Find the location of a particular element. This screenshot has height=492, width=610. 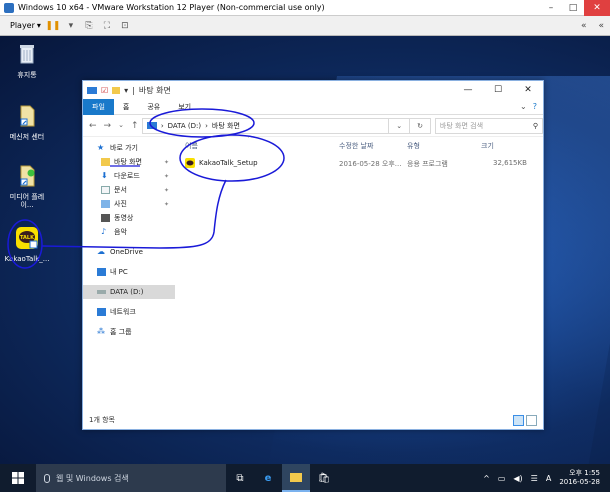

vmware-maximize-button: □ is located at coordinates (573, 8).